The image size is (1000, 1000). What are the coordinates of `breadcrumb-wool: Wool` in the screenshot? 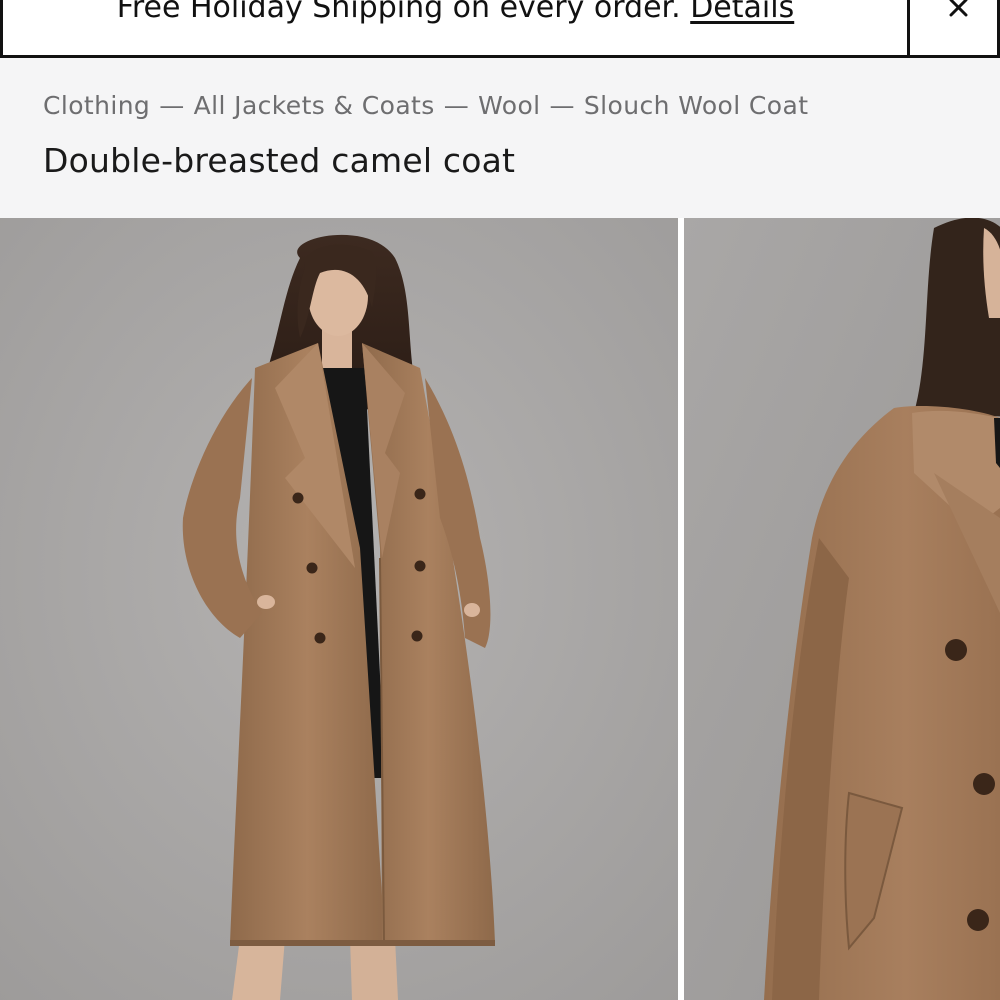 It's located at (509, 105).